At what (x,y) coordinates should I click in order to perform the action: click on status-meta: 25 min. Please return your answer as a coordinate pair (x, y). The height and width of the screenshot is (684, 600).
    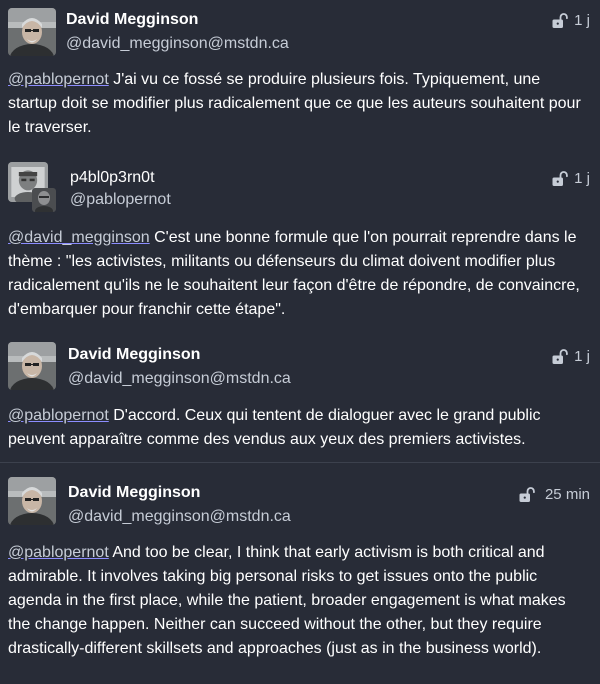
    Looking at the image, I should click on (554, 495).